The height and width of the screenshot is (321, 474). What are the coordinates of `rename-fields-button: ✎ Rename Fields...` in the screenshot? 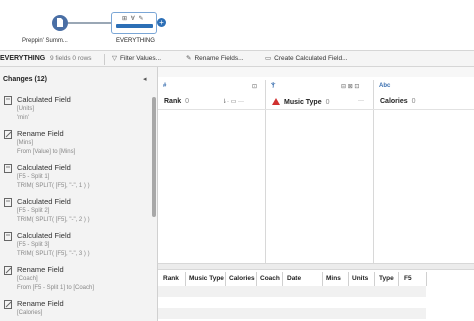 It's located at (215, 58).